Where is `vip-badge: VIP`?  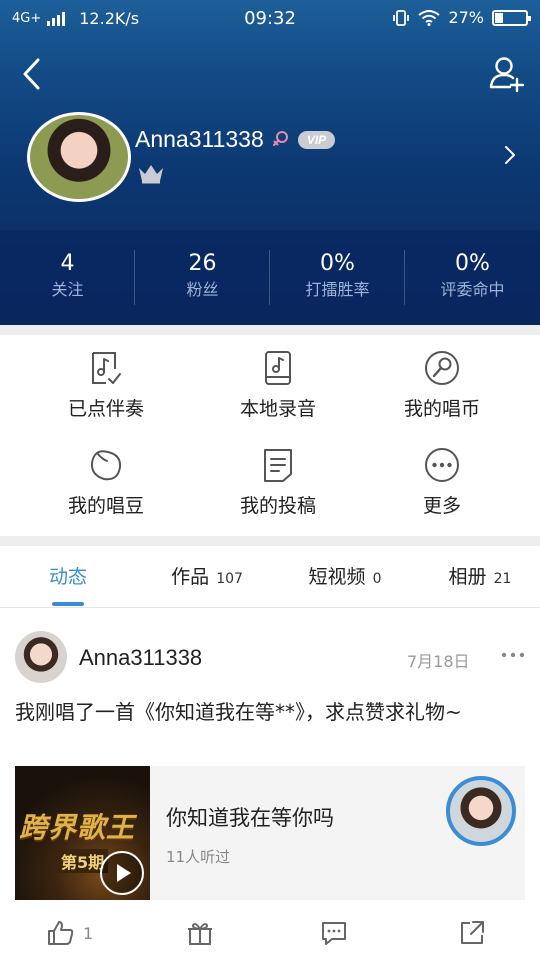 vip-badge: VIP is located at coordinates (316, 140).